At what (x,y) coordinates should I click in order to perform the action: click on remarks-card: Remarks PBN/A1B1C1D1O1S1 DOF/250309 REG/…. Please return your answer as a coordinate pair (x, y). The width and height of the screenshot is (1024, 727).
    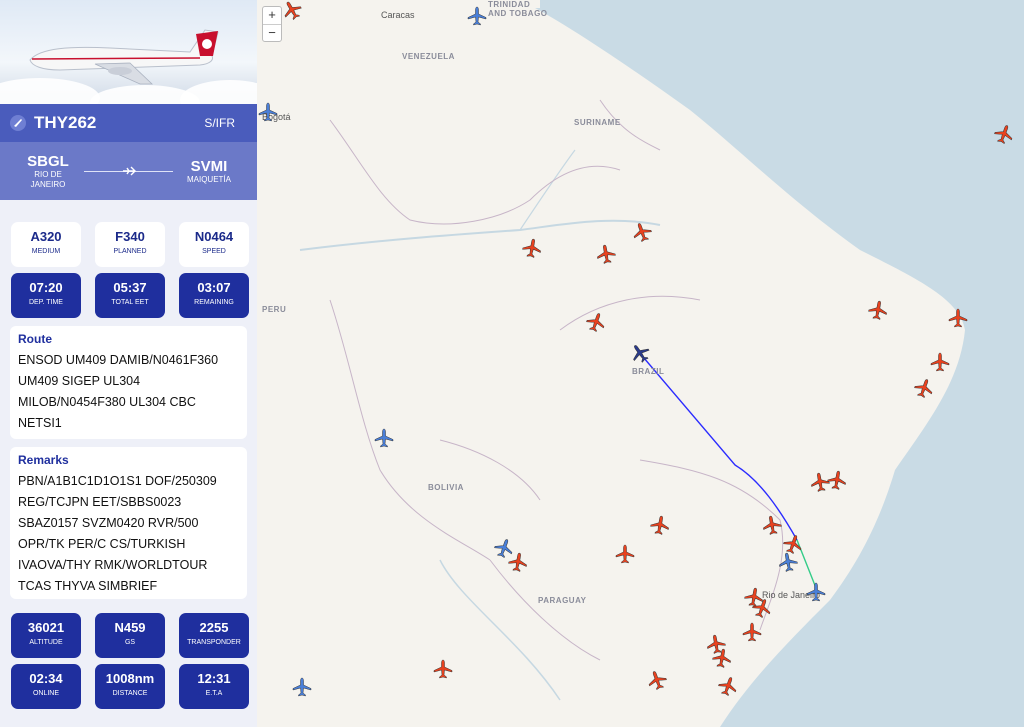
    Looking at the image, I should click on (128, 523).